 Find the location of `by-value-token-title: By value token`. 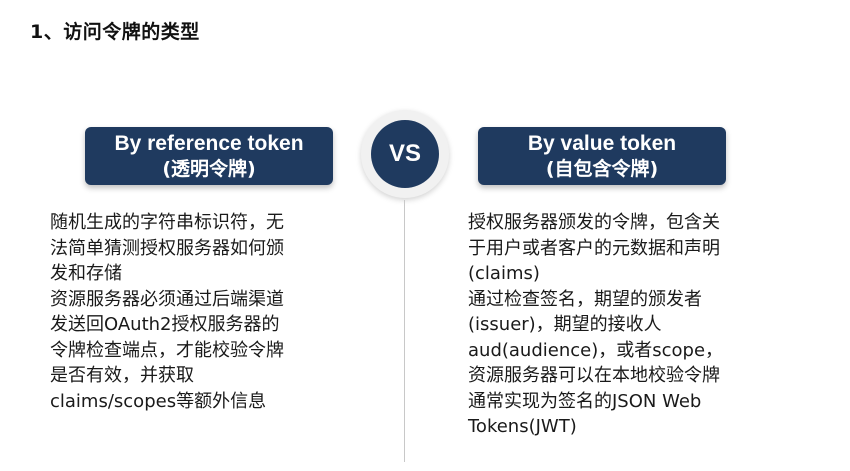

by-value-token-title: By value token is located at coordinates (602, 143).